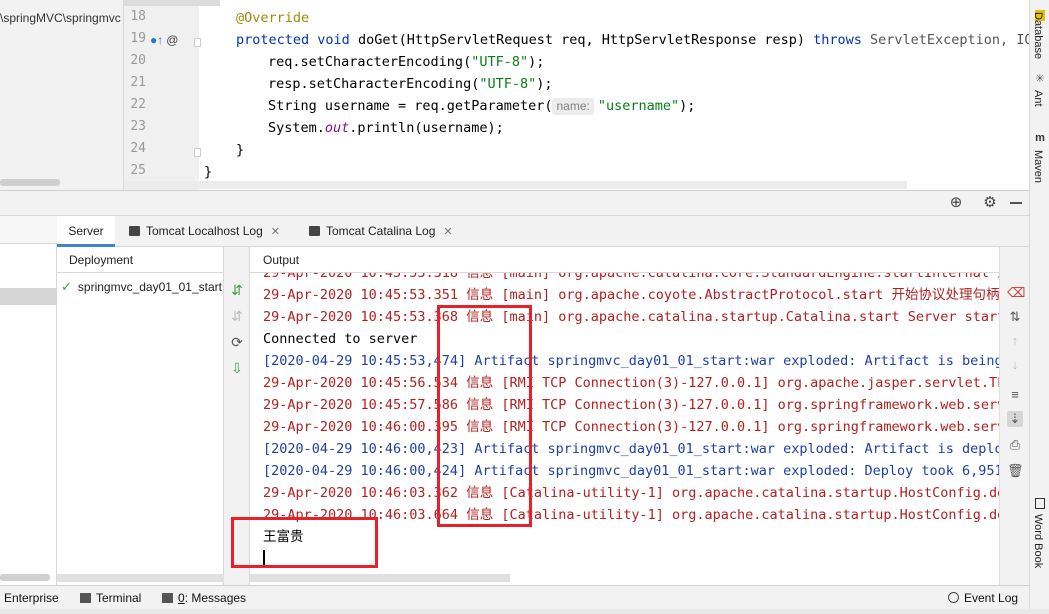 The width and height of the screenshot is (1049, 614). I want to click on text-caret, so click(264, 558).